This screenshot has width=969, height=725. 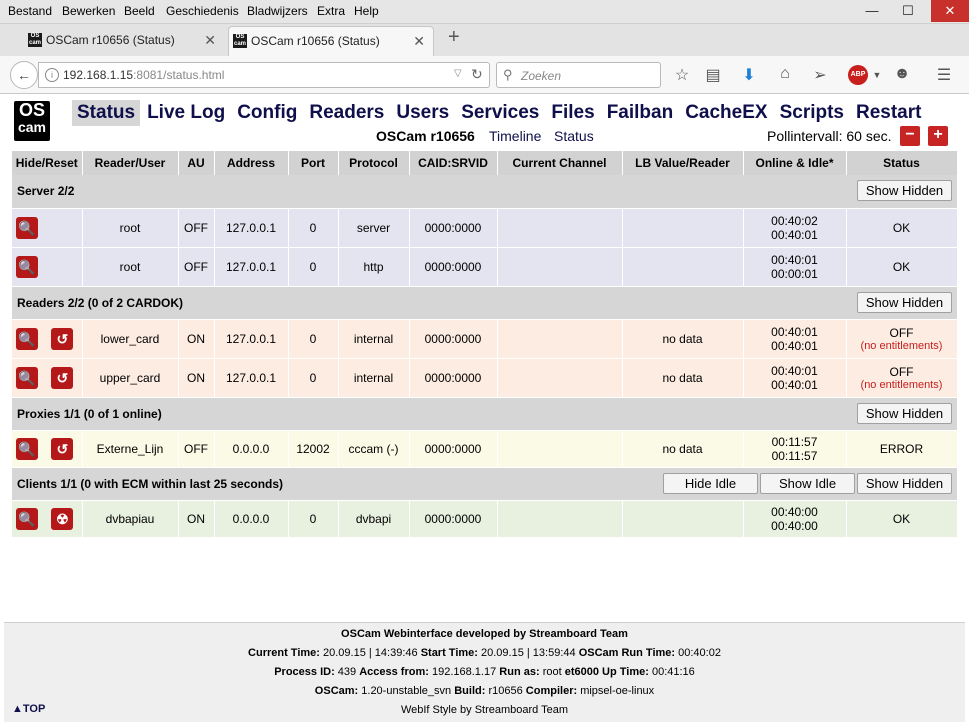 I want to click on col-protocol: Protocol, so click(x=374, y=163).